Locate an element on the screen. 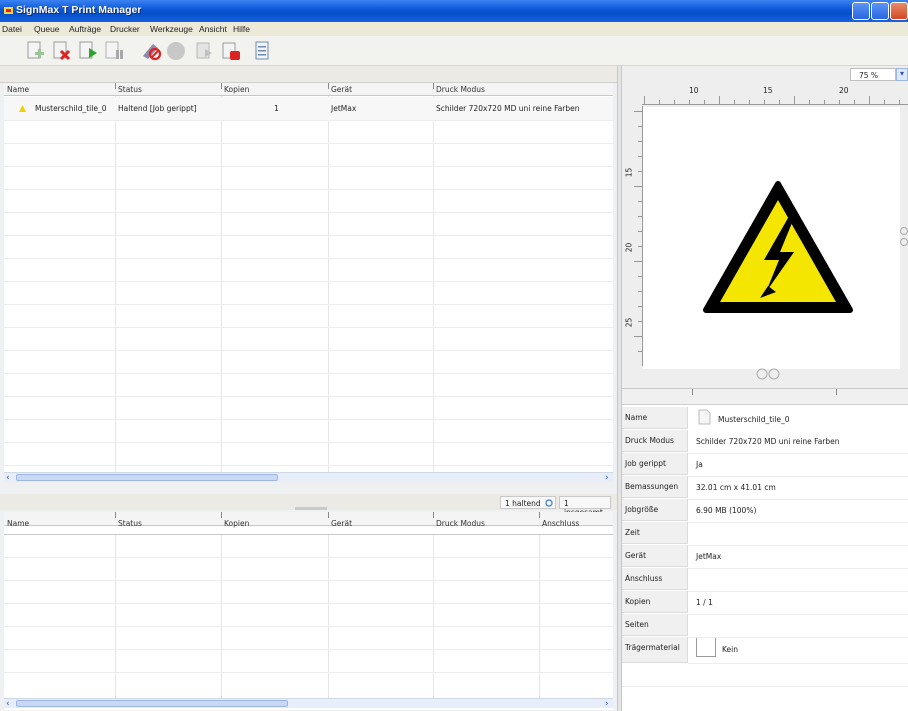  prop-label-zeit: Zeit is located at coordinates (655, 533).